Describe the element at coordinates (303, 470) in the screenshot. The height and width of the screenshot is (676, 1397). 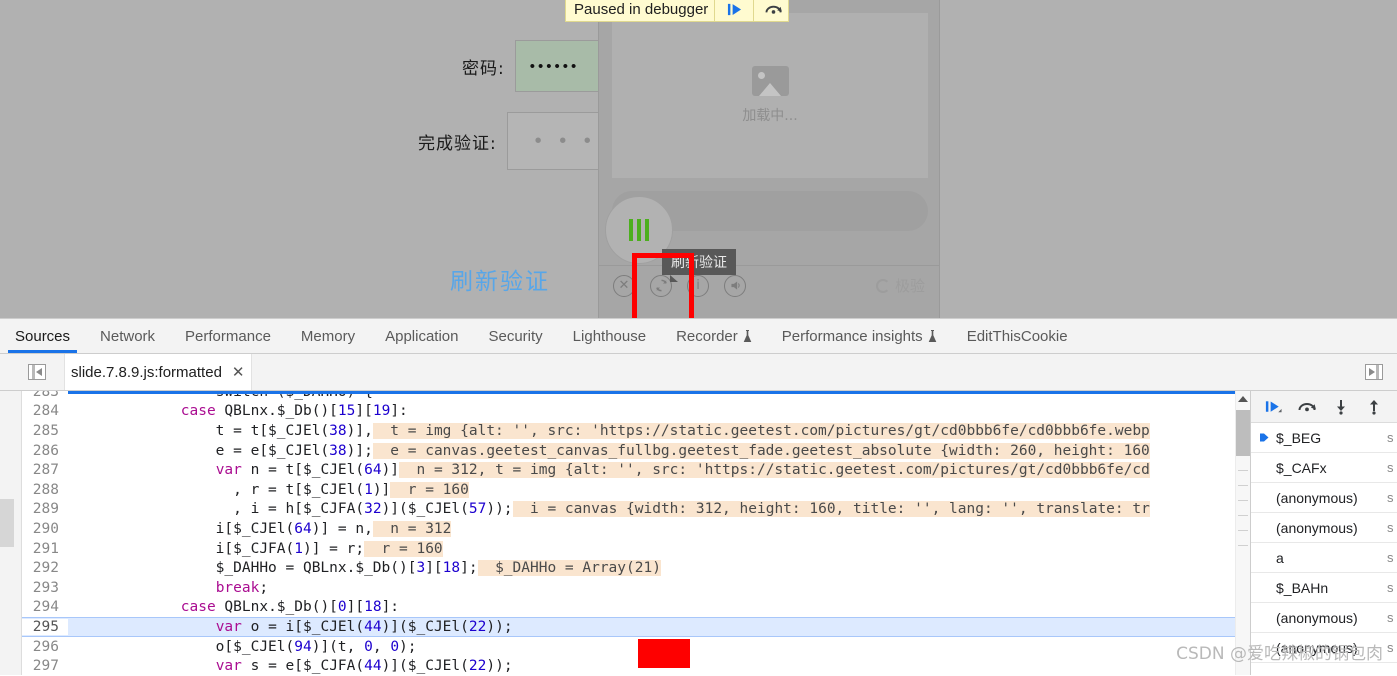
I see `code-token: n = t[$_CJEl(` at that location.